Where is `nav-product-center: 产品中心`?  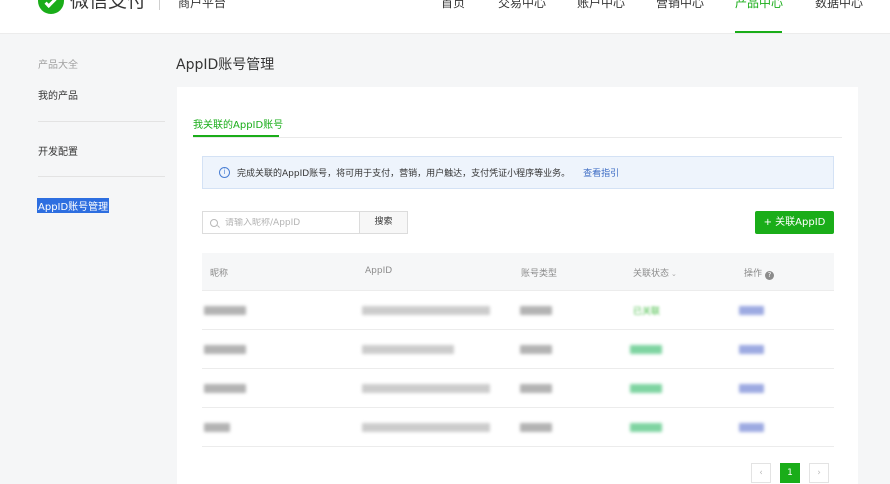
nav-product-center: 产品中心 is located at coordinates (759, 5).